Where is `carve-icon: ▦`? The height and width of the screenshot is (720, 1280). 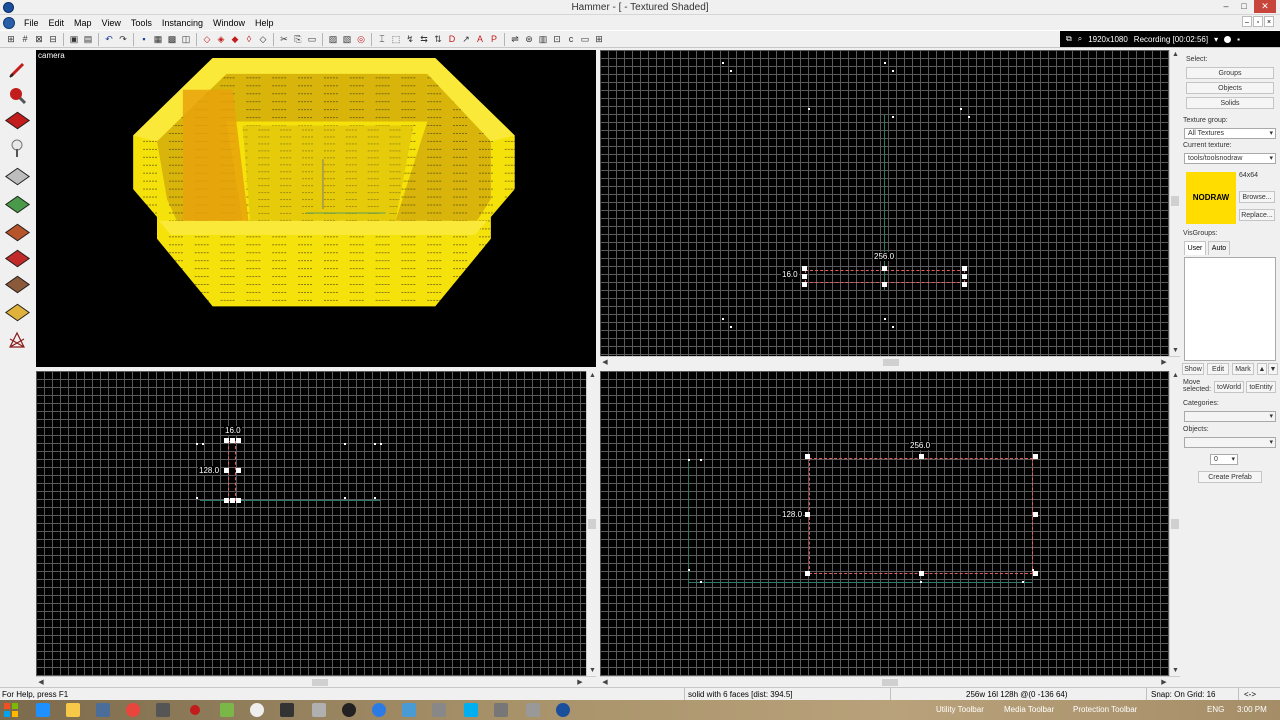
carve-icon: ▦ is located at coordinates (158, 39).